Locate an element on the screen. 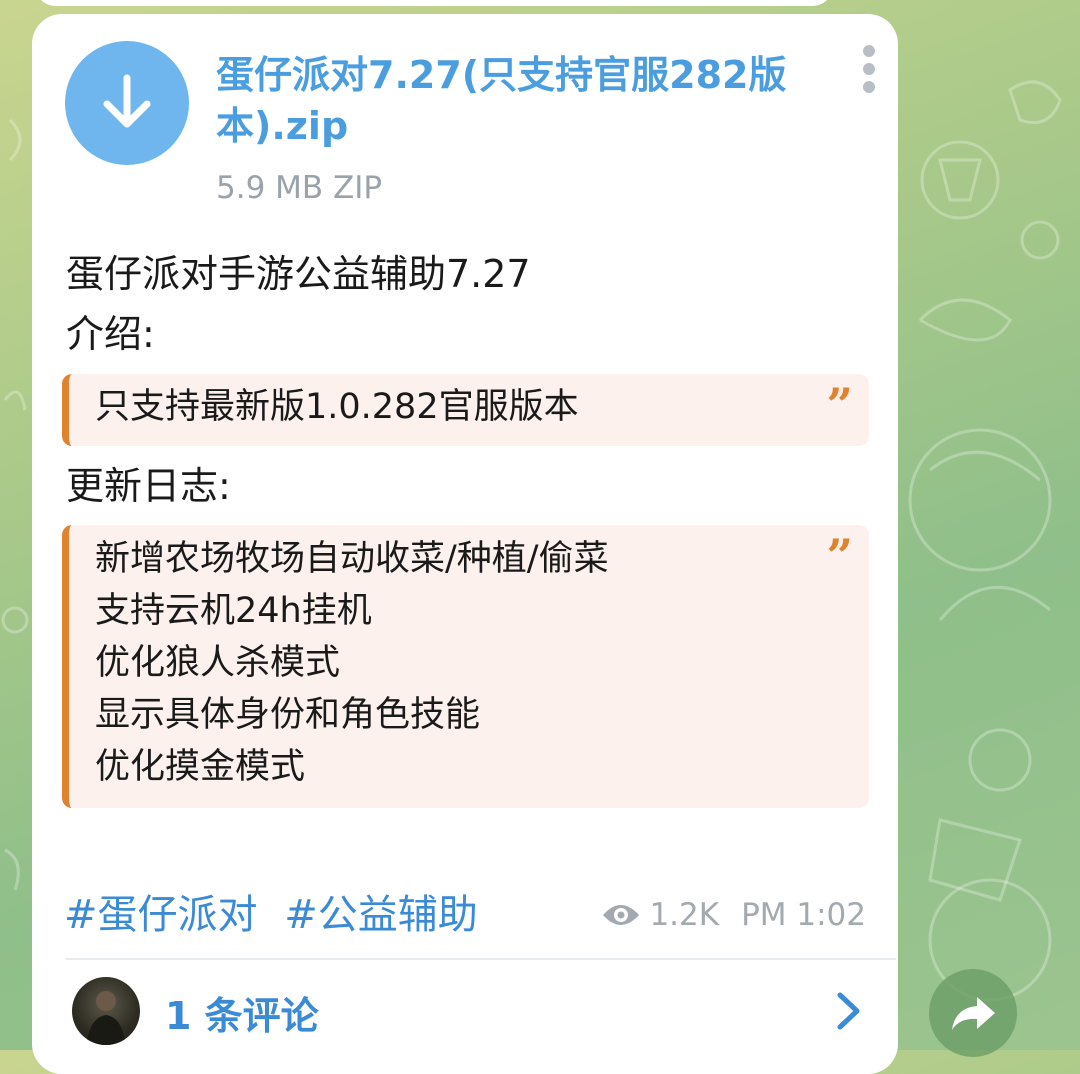 The width and height of the screenshot is (1080, 1074). message-meta: 1.2K PM 1:02 is located at coordinates (733, 915).